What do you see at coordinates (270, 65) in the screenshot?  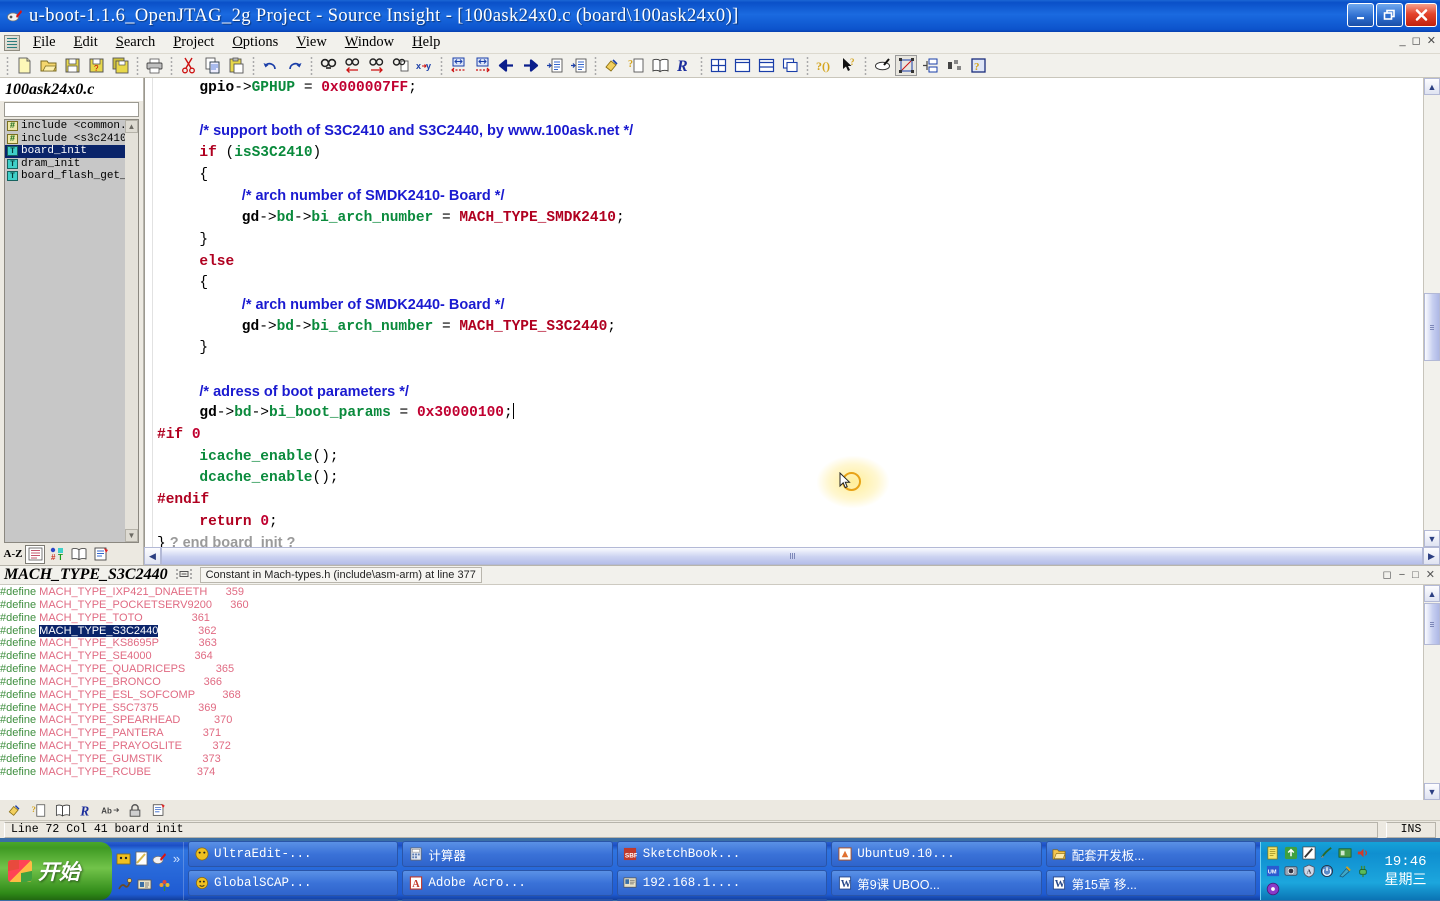 I see `undo-icon` at bounding box center [270, 65].